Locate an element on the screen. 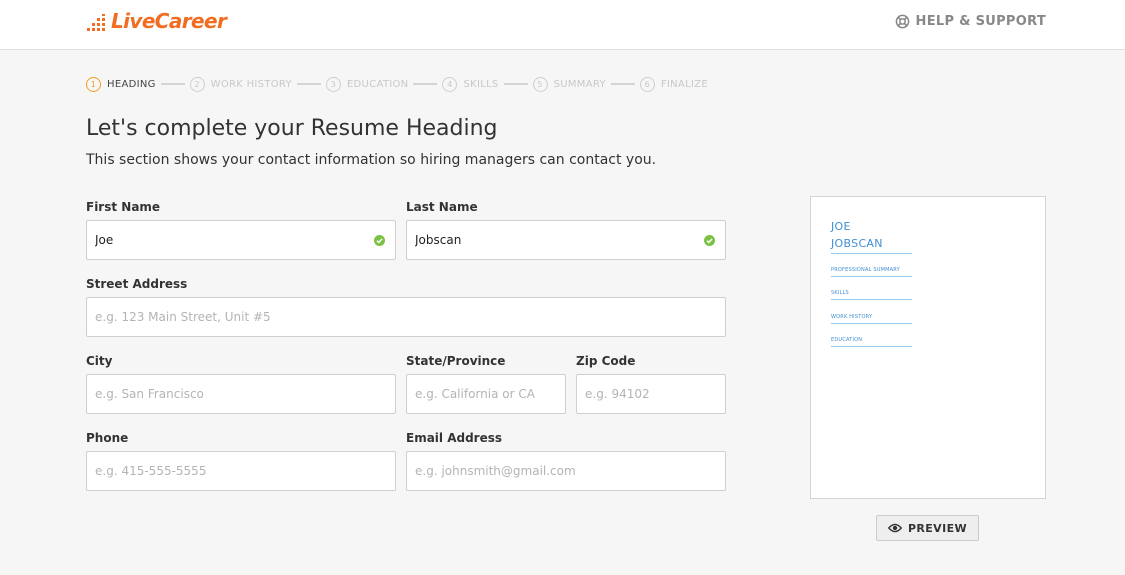  first-name-field-wrap is located at coordinates (241, 240).